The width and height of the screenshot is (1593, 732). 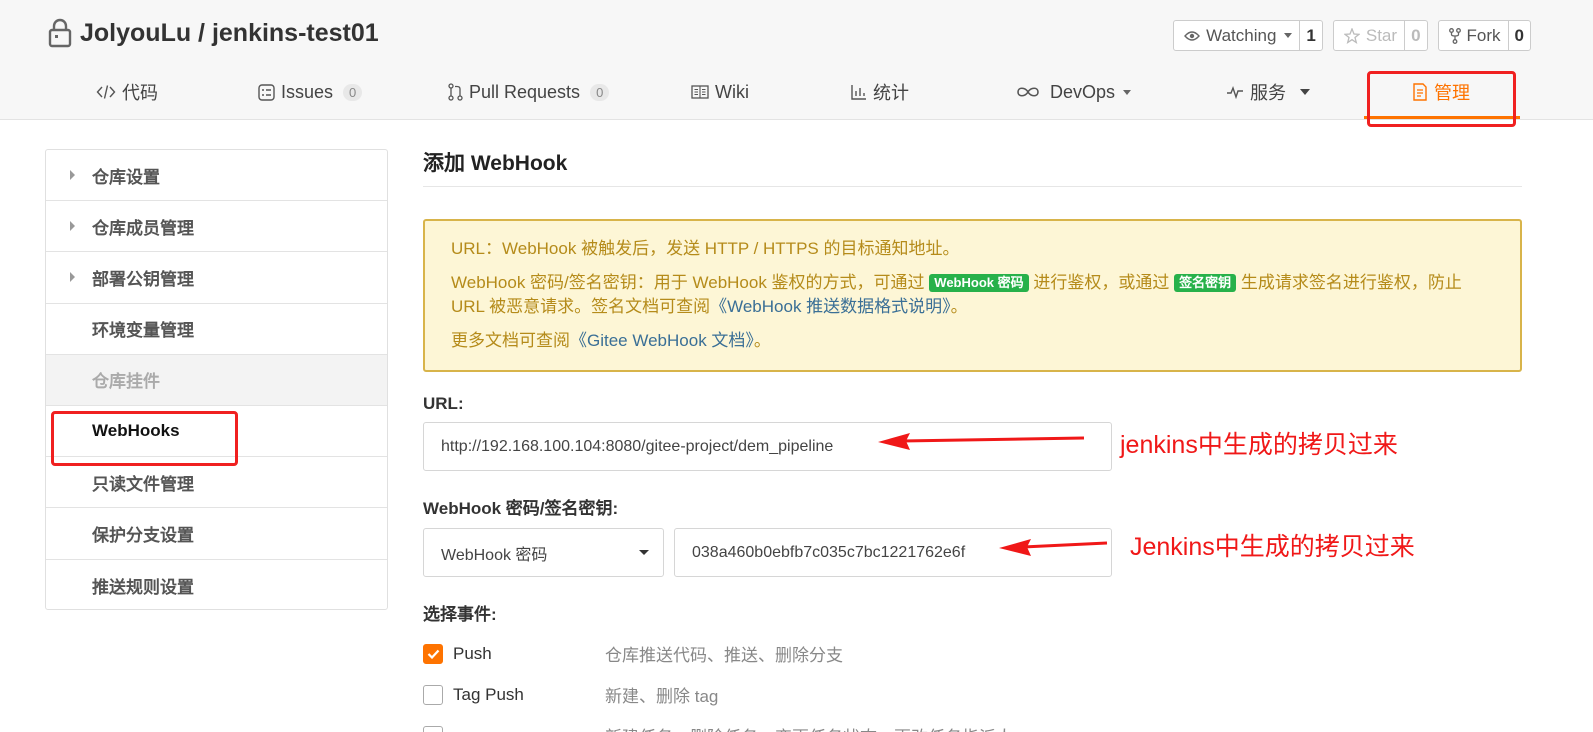 I want to click on tab-label: DevOps, so click(x=1083, y=91).